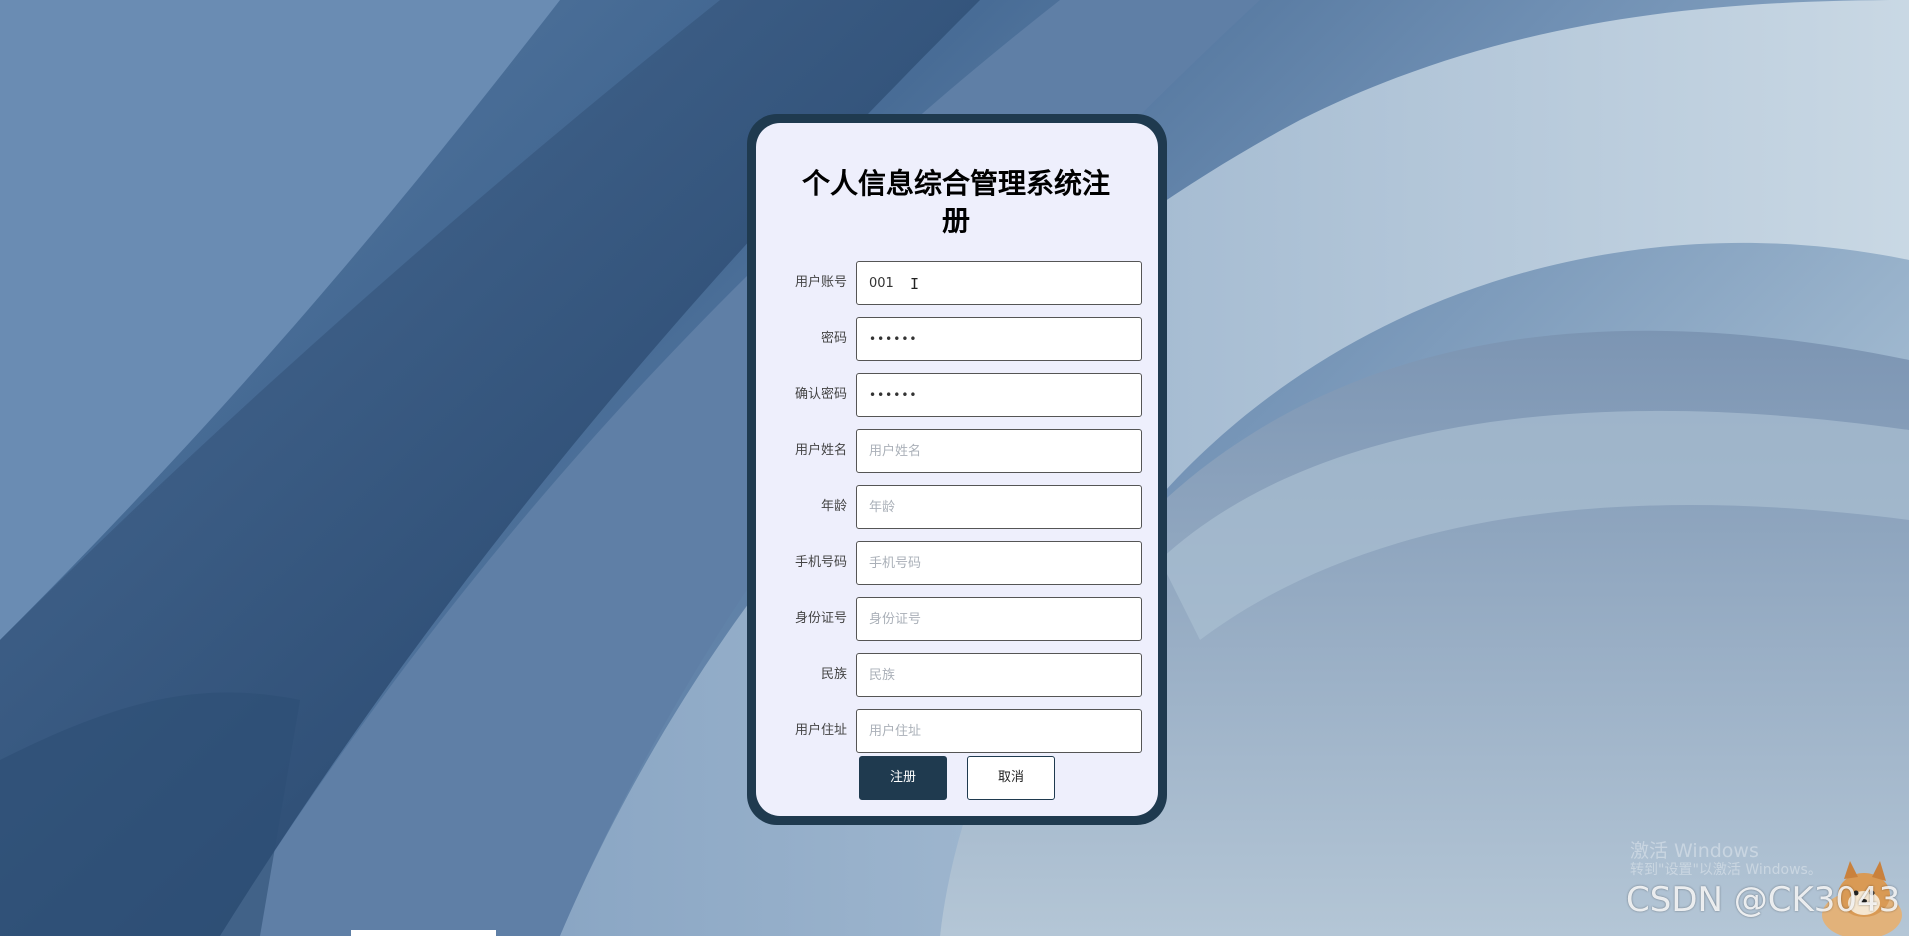 Image resolution: width=1909 pixels, height=936 pixels. What do you see at coordinates (833, 674) in the screenshot?
I see `ethnicity-label: 民族` at bounding box center [833, 674].